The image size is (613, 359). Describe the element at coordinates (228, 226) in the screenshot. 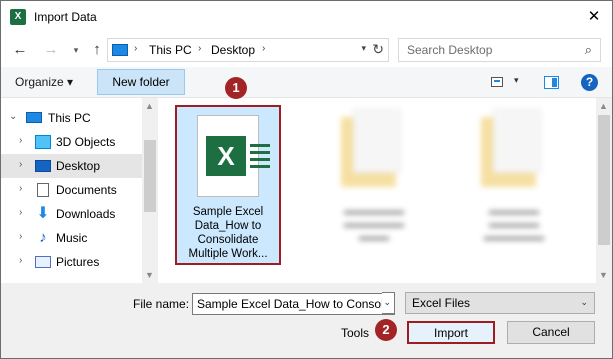

I see `file-name-line: Data_How to` at that location.